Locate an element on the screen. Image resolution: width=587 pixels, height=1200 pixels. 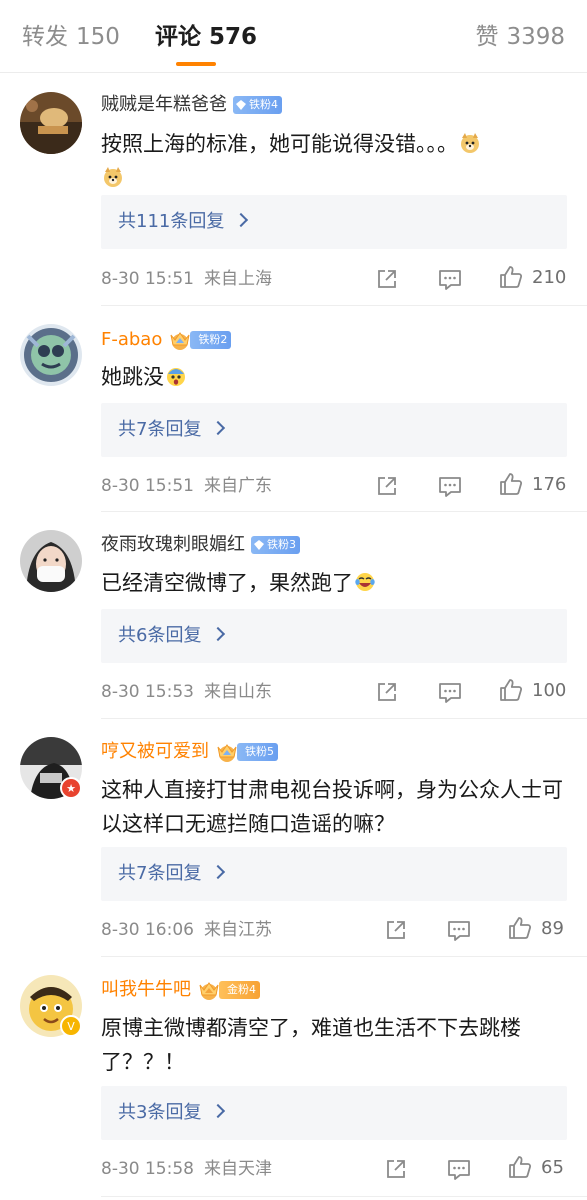
reply-count-link: 共111条回复 is located at coordinates (183, 222).